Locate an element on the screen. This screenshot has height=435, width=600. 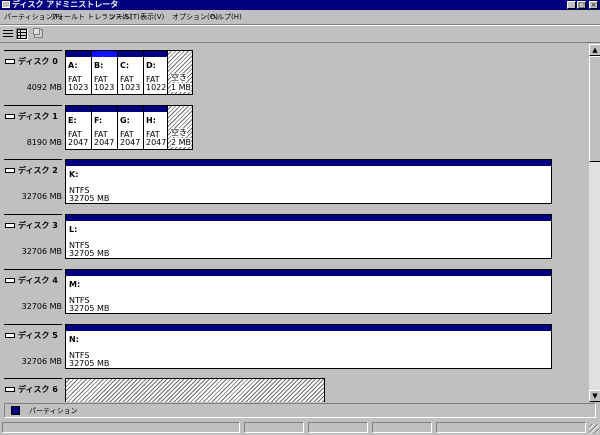
disk-name: ディスク 6 is located at coordinates (38, 389).